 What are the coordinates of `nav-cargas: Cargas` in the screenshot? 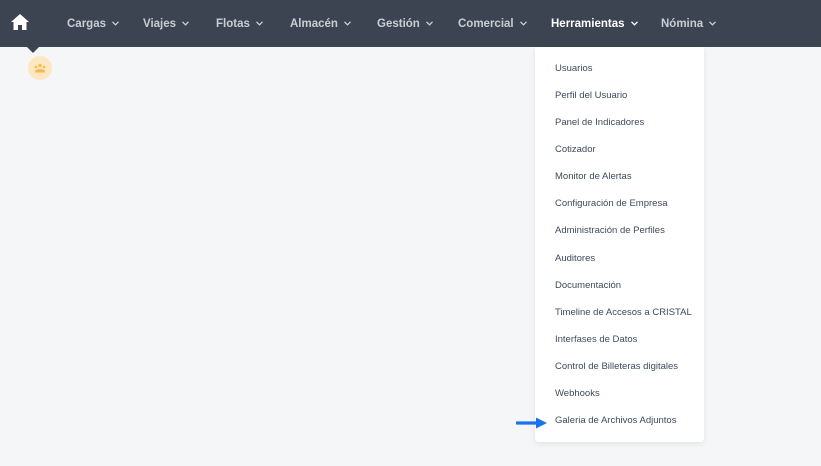 It's located at (93, 23).